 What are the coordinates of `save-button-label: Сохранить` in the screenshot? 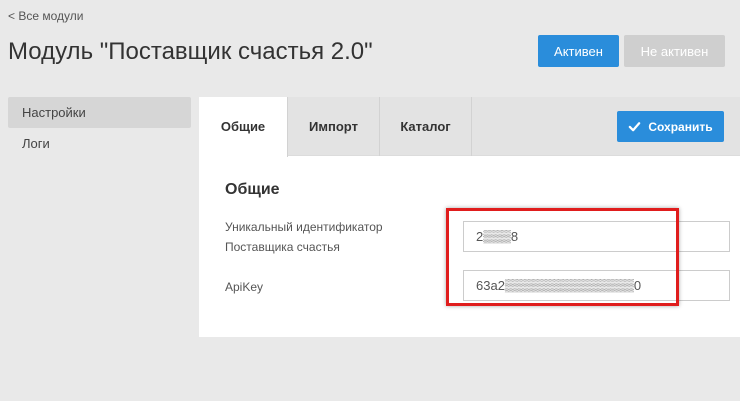 It's located at (680, 126).